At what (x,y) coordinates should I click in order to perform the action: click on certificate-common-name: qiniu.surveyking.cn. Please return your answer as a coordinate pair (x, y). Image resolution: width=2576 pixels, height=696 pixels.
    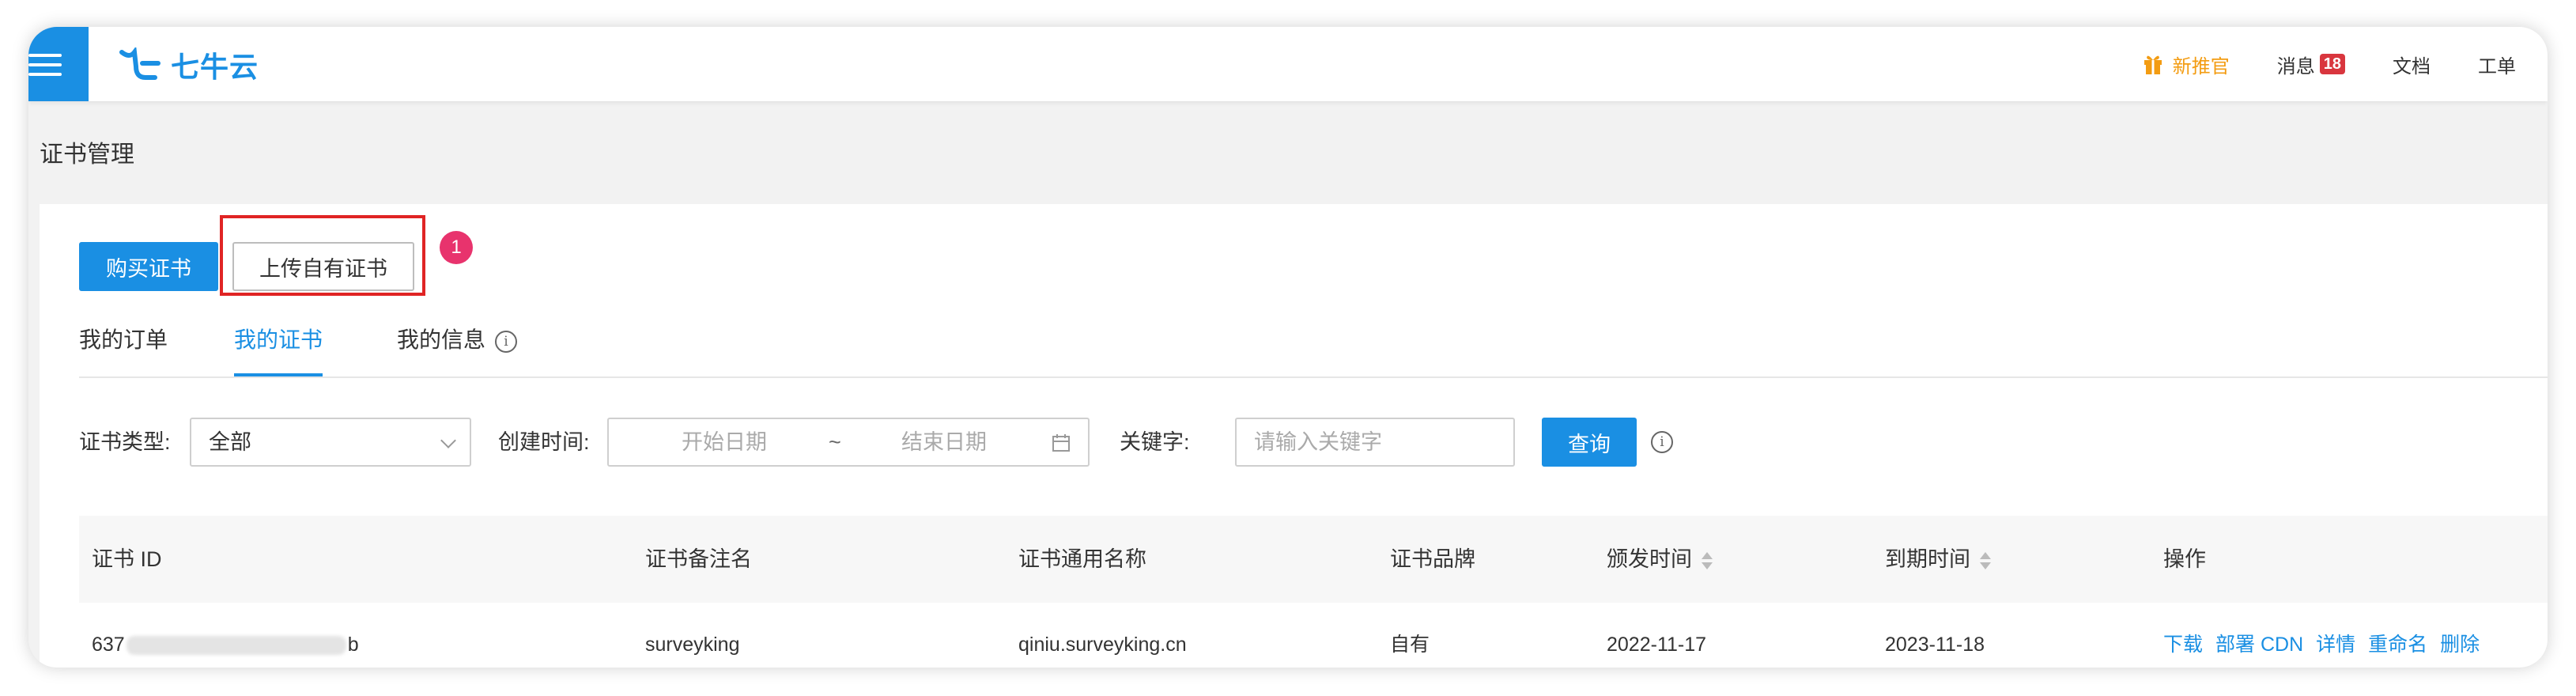
    Looking at the image, I should click on (1102, 645).